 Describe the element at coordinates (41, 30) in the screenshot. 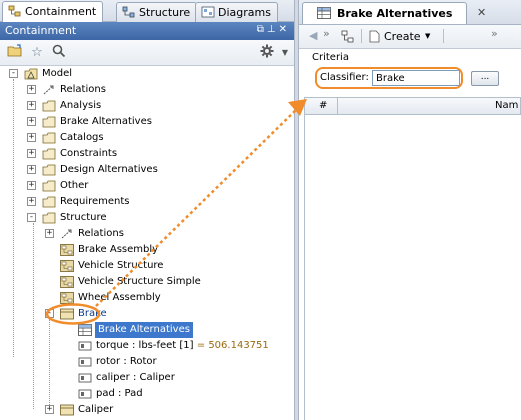

I see `panel-title: Containment` at that location.